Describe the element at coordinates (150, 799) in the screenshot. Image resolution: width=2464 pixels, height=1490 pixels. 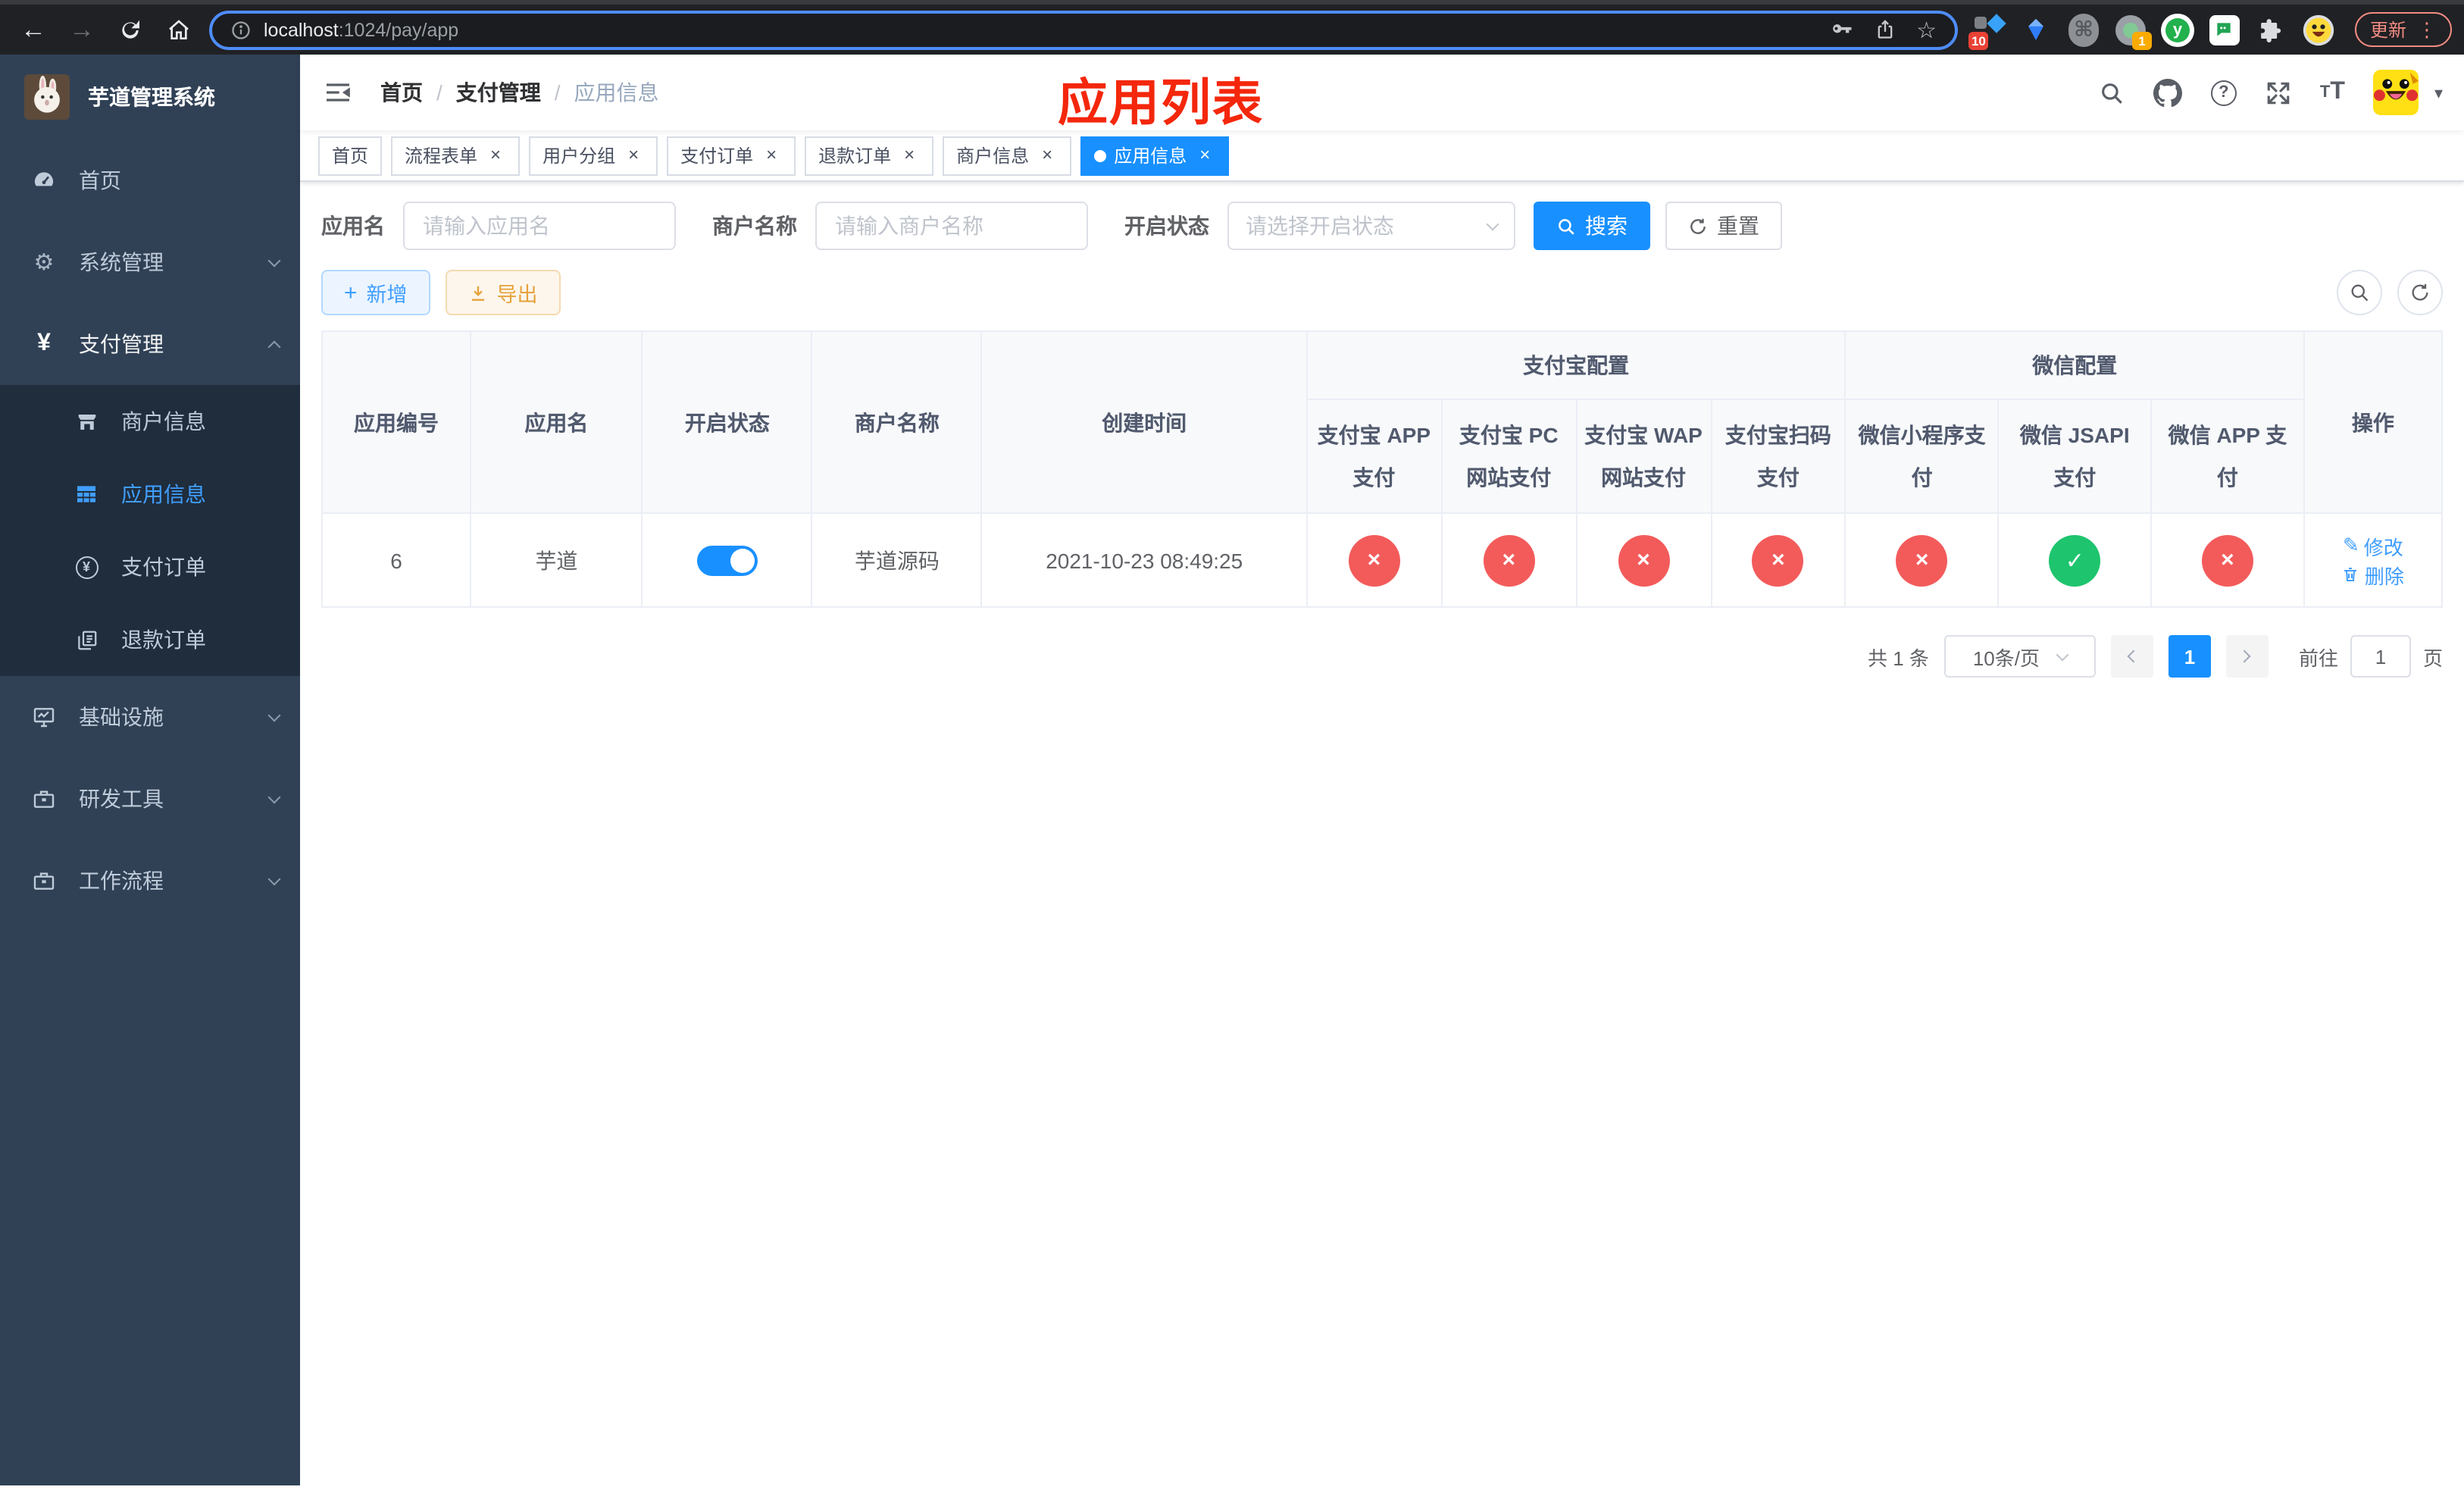
I see `sidebar-item-dev-tools: 研发工具` at that location.